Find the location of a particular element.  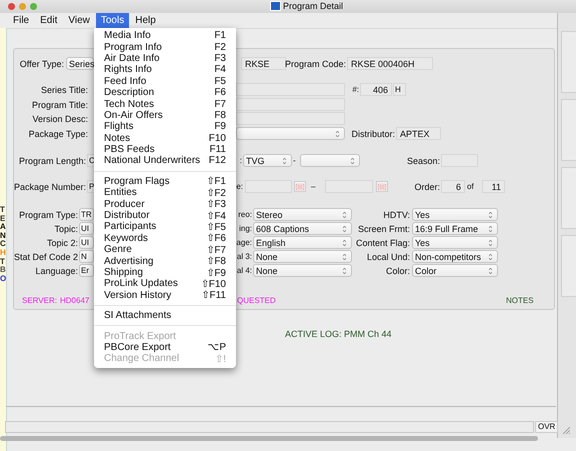

field-label: al 3: is located at coordinates (244, 257).